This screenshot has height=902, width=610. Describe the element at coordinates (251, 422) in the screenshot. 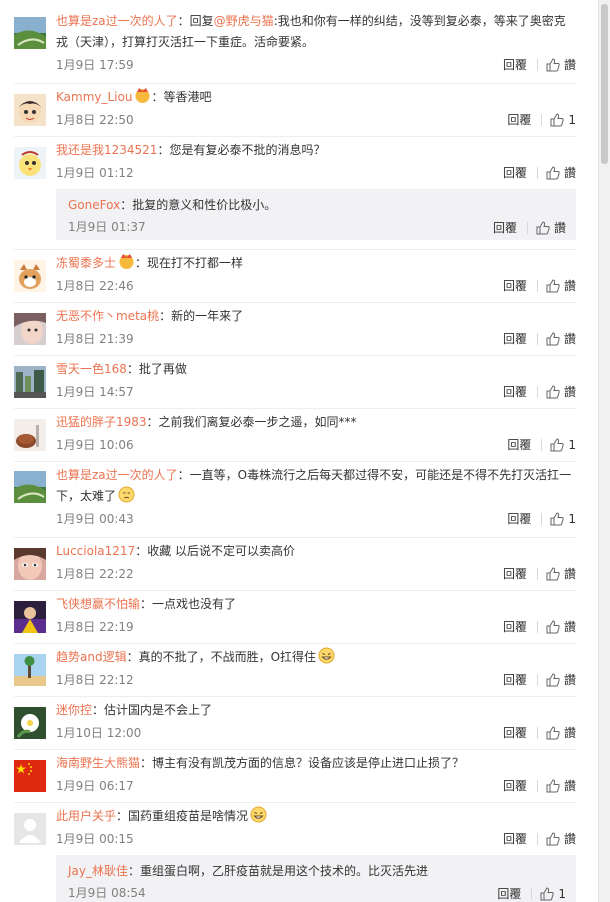

I see `comment-content: ：之前我们离复必泰一步之遥，如同***` at that location.